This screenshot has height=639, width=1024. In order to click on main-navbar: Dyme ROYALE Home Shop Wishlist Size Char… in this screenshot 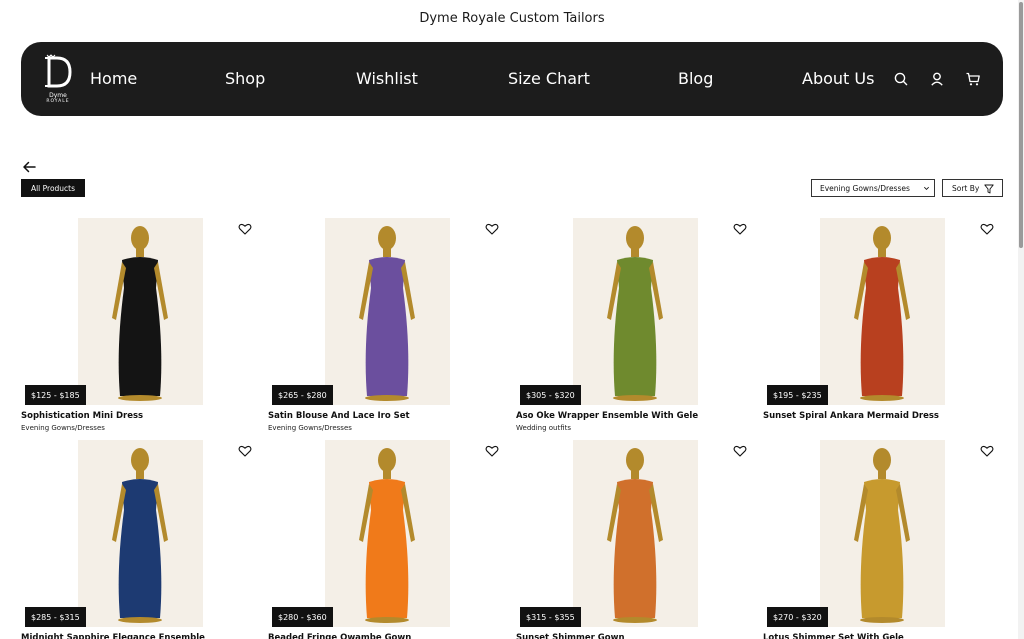, I will do `click(512, 79)`.